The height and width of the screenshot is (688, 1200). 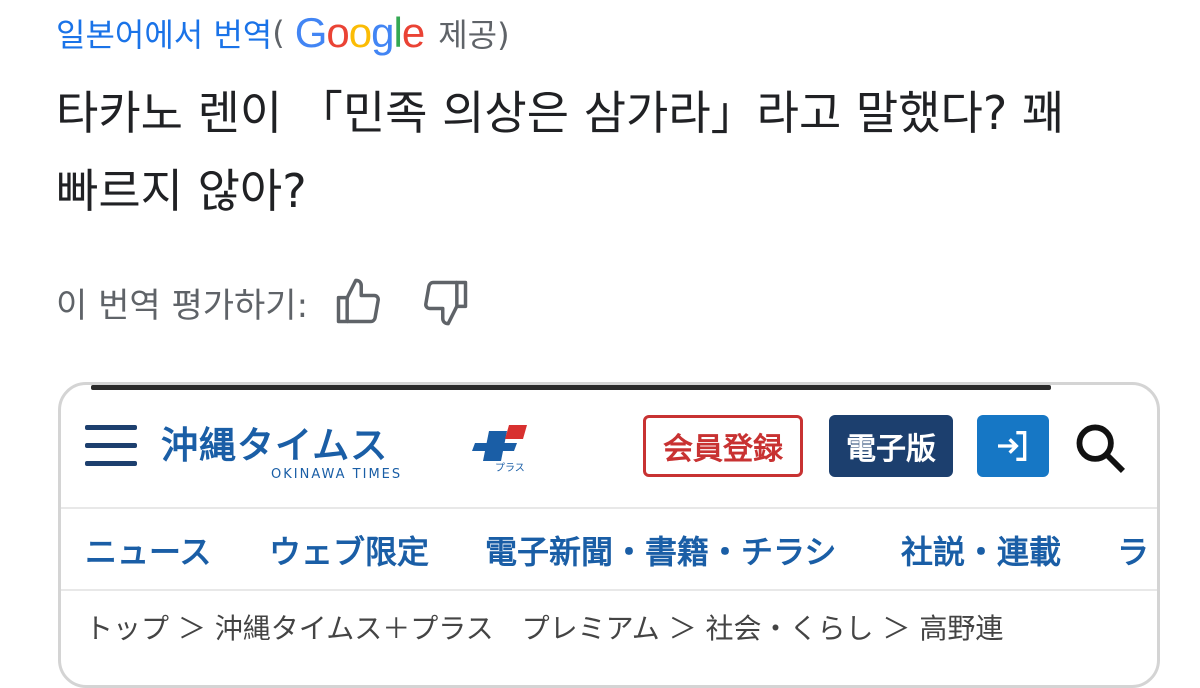 I want to click on breadcrumb: トップ ＞ 沖縄タイムス＋プラス プレミアム ＞ 社会・くらし ＞ 高野連, so click(x=544, y=628).